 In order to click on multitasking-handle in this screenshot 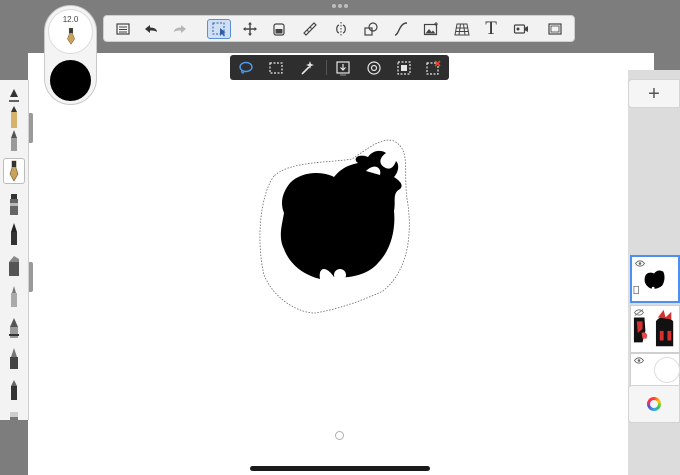, I will do `click(340, 6)`.